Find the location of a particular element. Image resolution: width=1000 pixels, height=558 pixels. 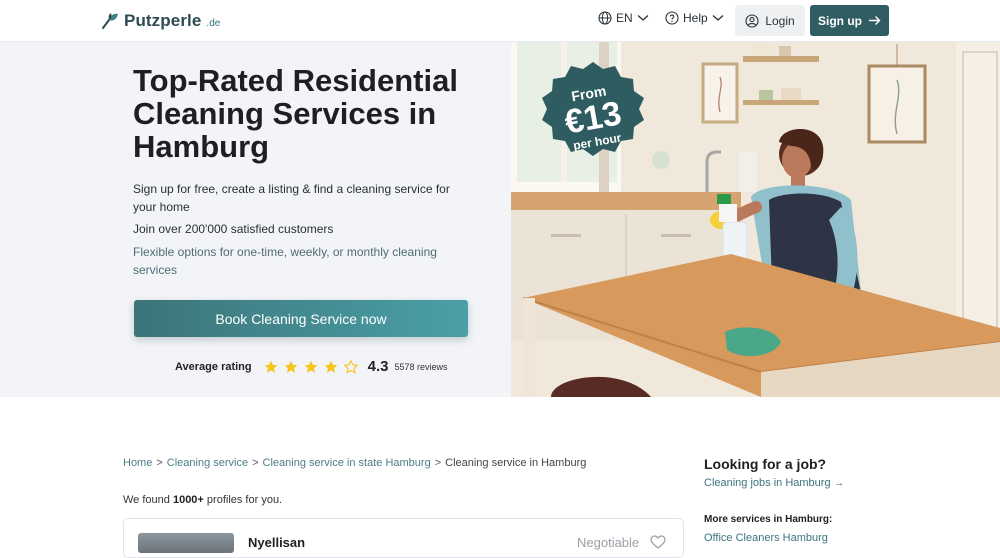

help-label: Help is located at coordinates (695, 18).